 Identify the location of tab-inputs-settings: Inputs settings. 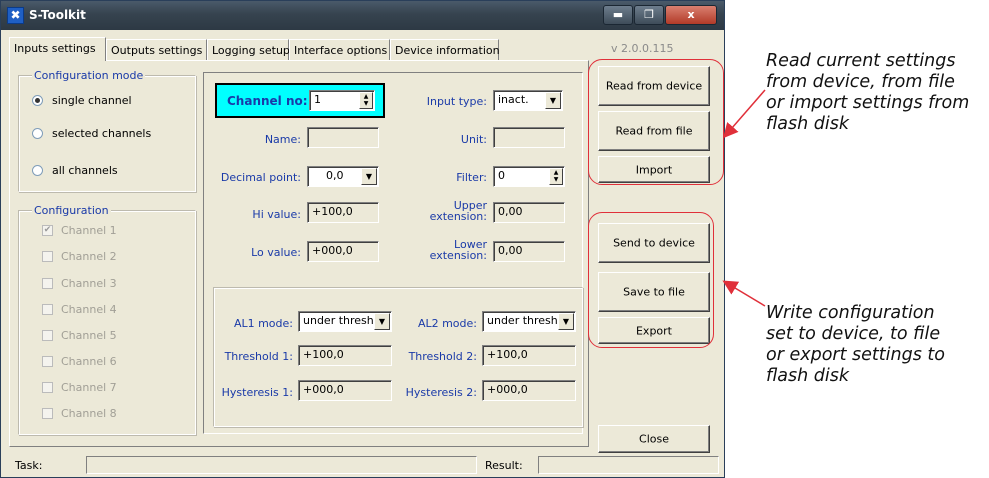
(57, 49).